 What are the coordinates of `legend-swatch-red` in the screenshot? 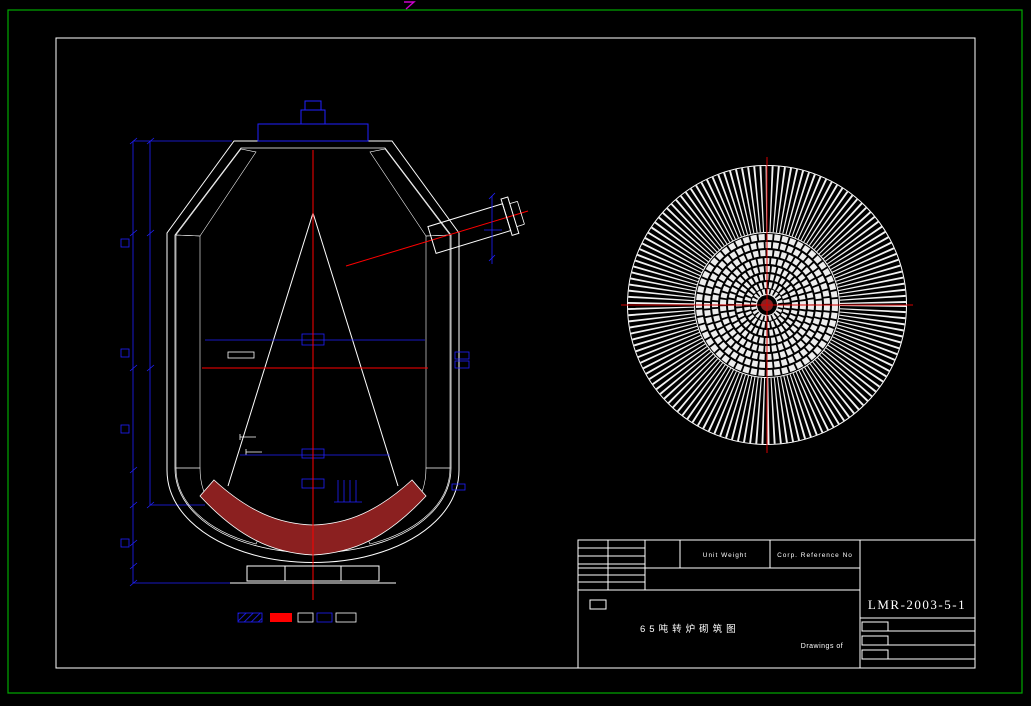 It's located at (281, 617).